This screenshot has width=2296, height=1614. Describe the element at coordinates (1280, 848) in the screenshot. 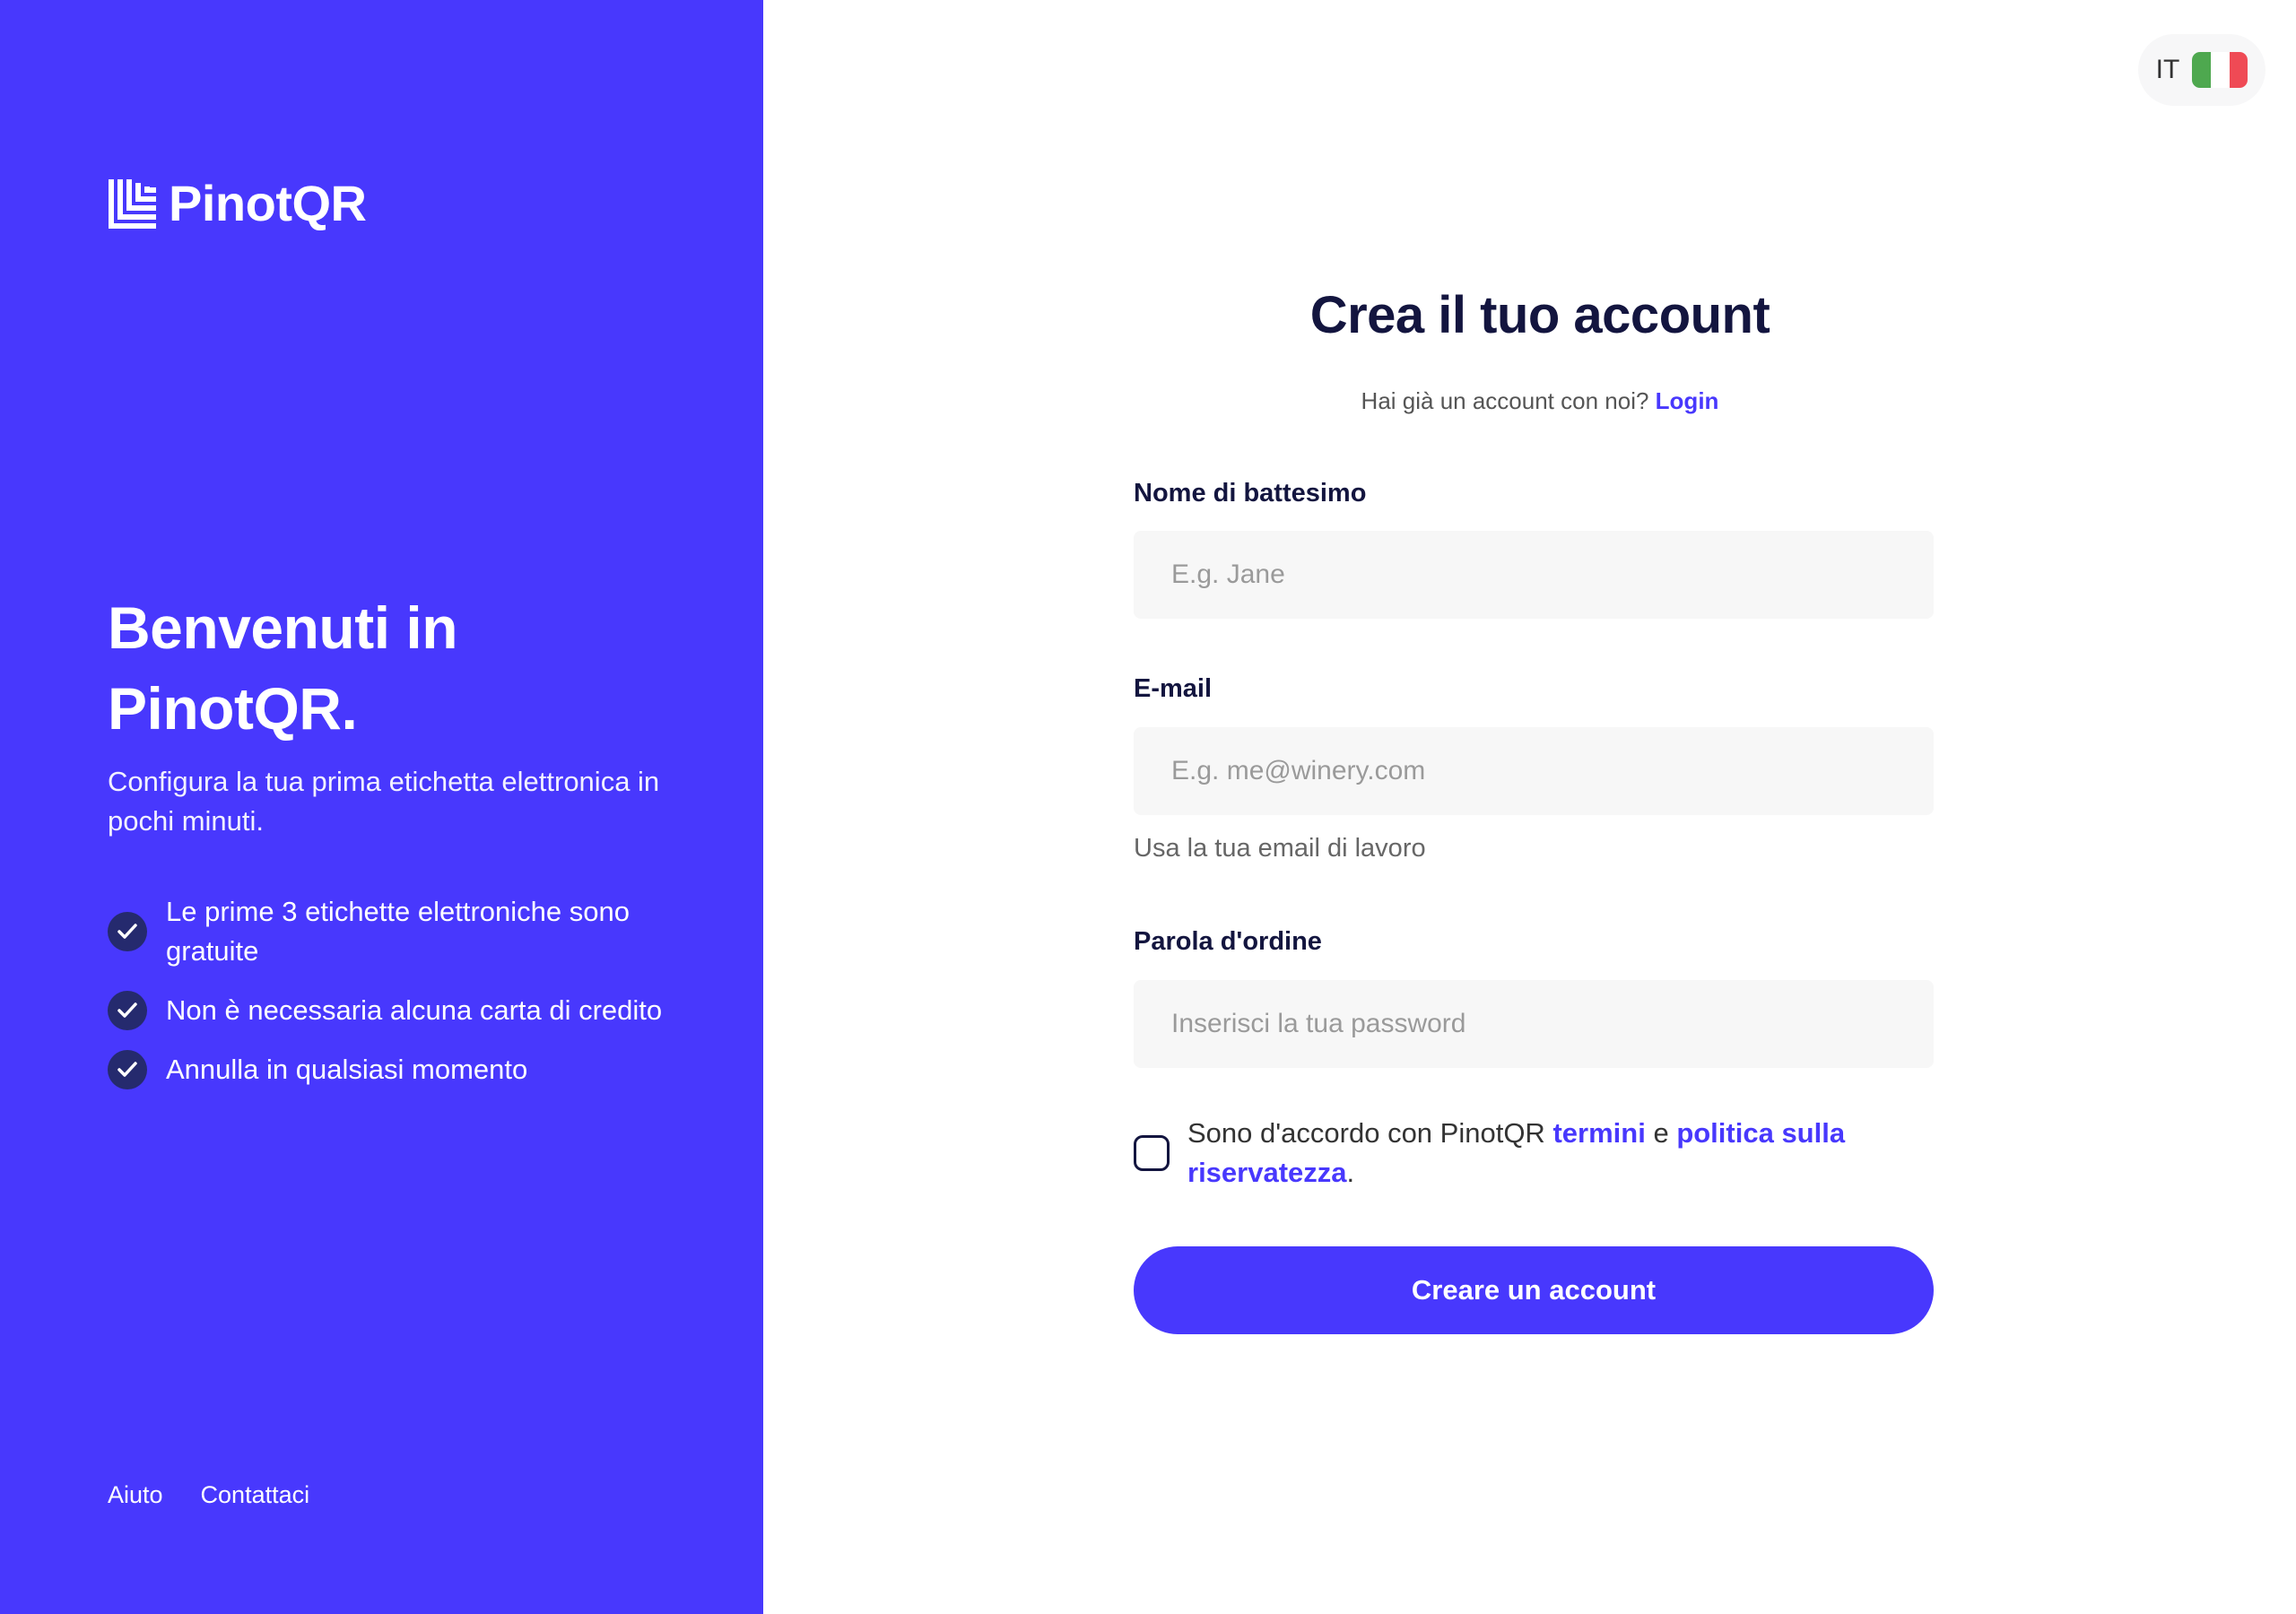

I see `email-hint: Usa la tua email di lavoro` at that location.